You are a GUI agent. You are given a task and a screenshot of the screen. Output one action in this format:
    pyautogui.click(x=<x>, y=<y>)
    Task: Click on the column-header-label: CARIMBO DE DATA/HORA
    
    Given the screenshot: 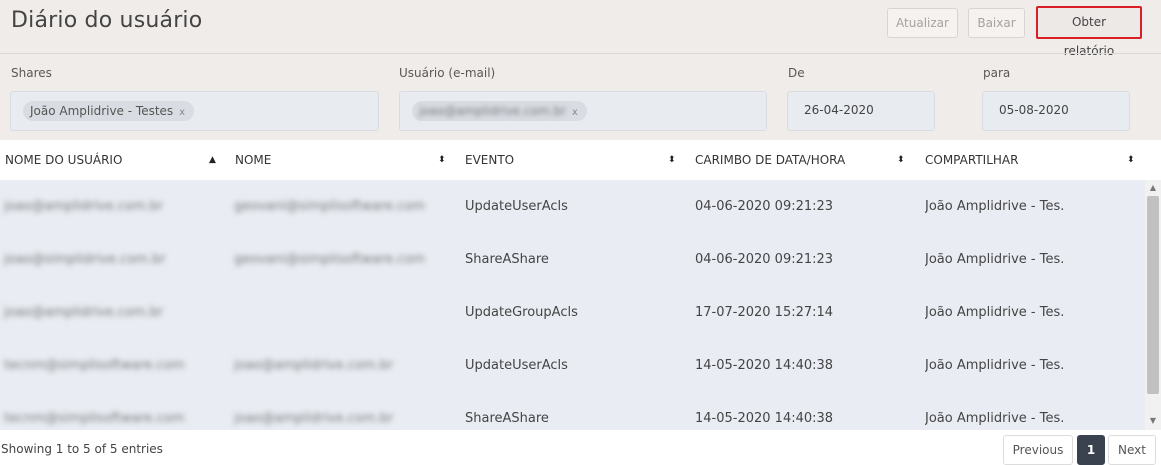 What is the action you would take?
    pyautogui.click(x=770, y=160)
    